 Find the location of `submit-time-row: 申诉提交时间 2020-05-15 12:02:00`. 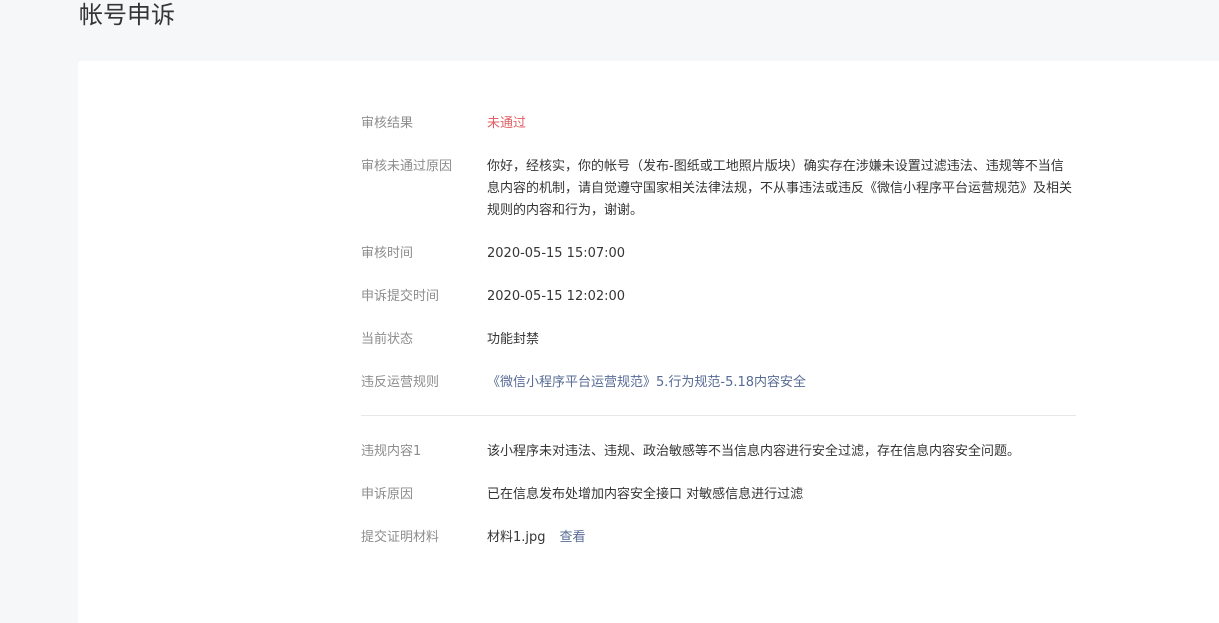

submit-time-row: 申诉提交时间 2020-05-15 12:02:00 is located at coordinates (718, 297).